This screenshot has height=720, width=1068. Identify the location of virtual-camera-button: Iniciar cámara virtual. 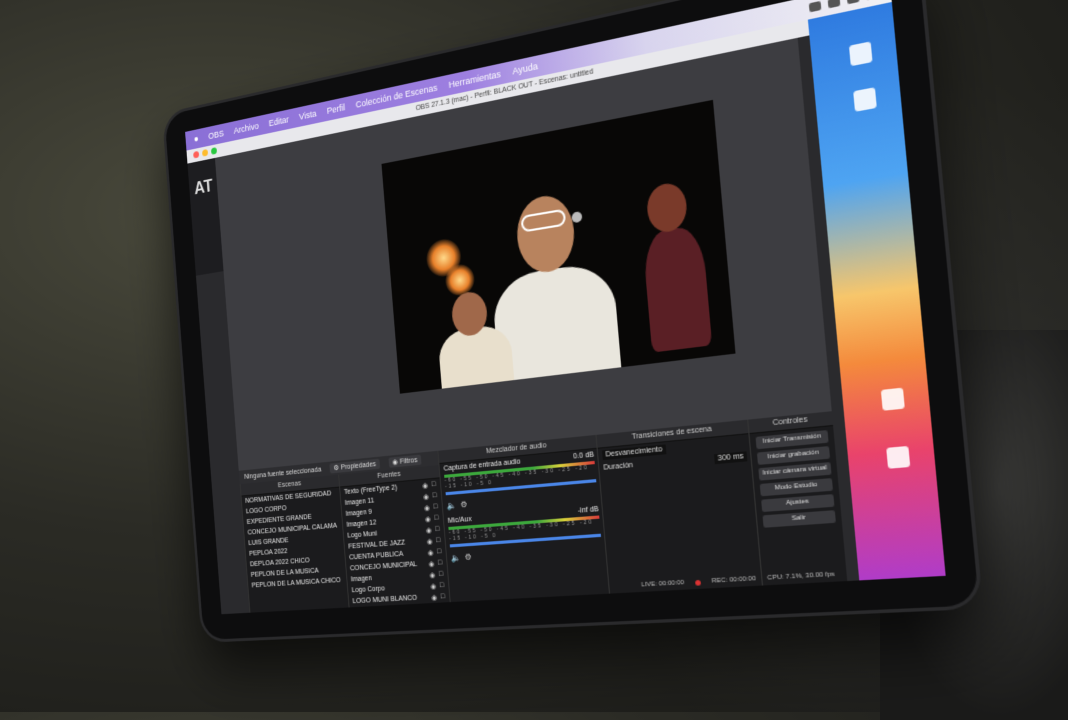
(794, 471).